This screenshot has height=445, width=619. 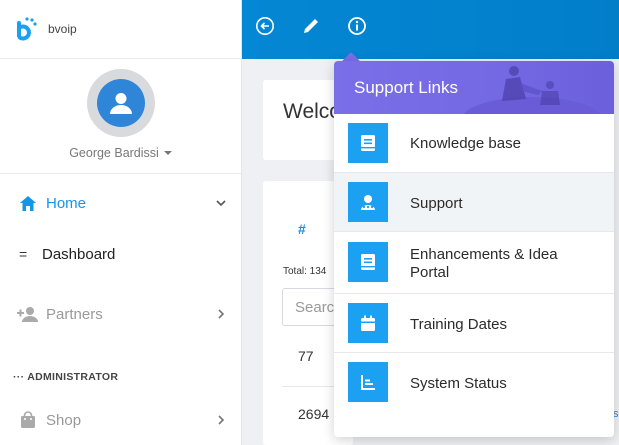 I want to click on table-row: 2694, so click(x=313, y=414).